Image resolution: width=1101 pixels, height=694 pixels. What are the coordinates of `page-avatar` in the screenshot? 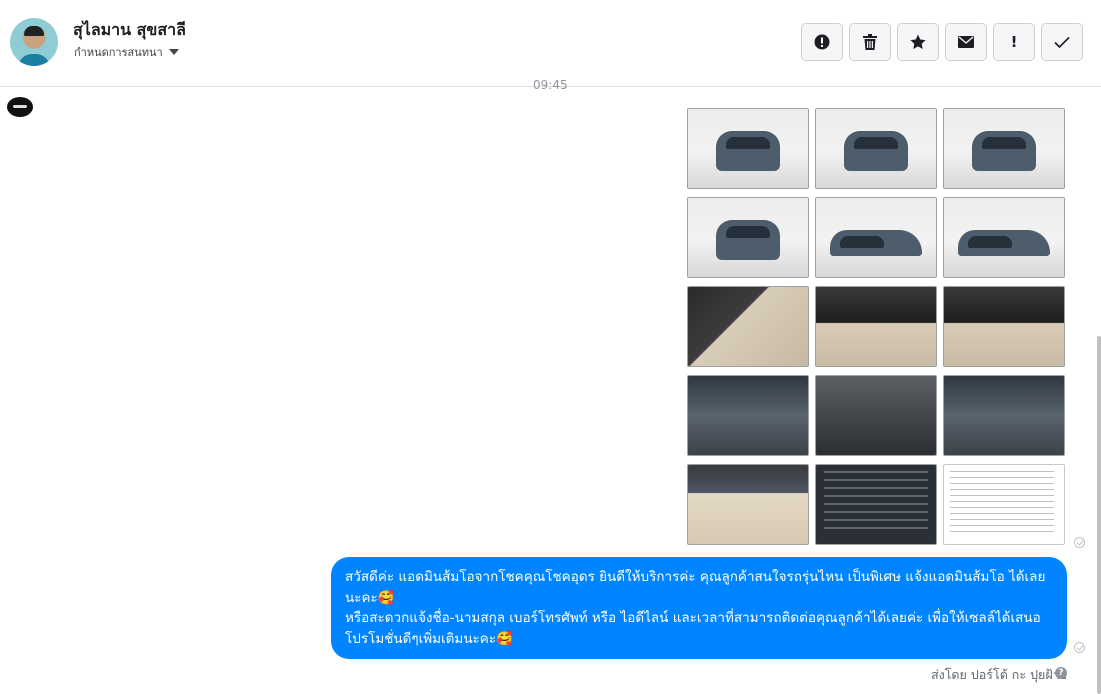 It's located at (20, 107).